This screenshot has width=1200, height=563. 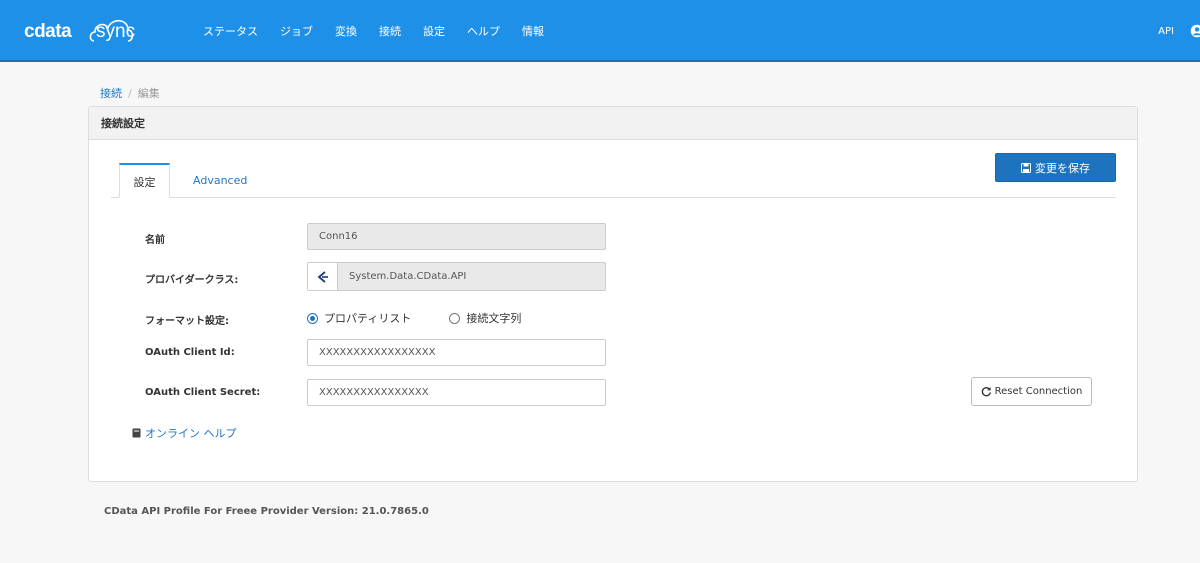 What do you see at coordinates (456, 352) in the screenshot?
I see `oauth-client-id-field: XXXXXXXXXXXXXXXXX` at bounding box center [456, 352].